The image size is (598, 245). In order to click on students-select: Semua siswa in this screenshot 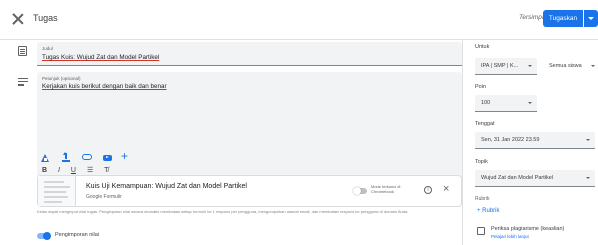, I will do `click(570, 66)`.